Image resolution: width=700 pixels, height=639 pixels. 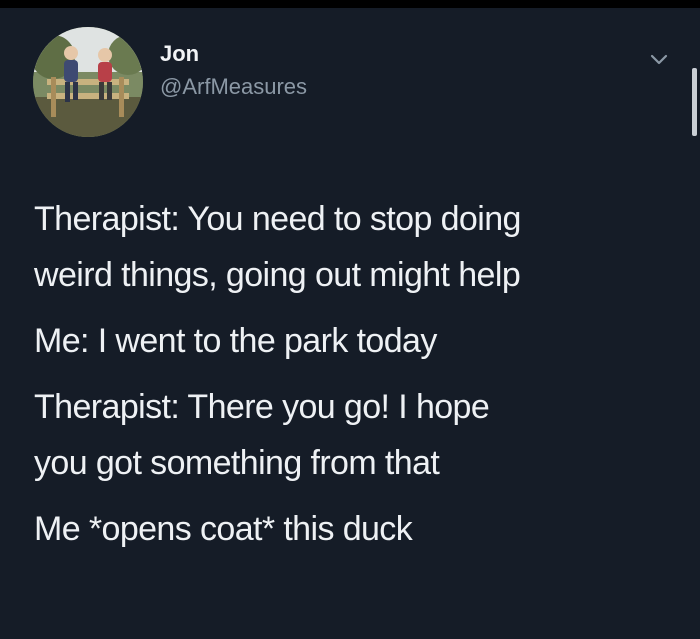 I want to click on author-block: Jon @ArfMeasures, so click(x=233, y=70).